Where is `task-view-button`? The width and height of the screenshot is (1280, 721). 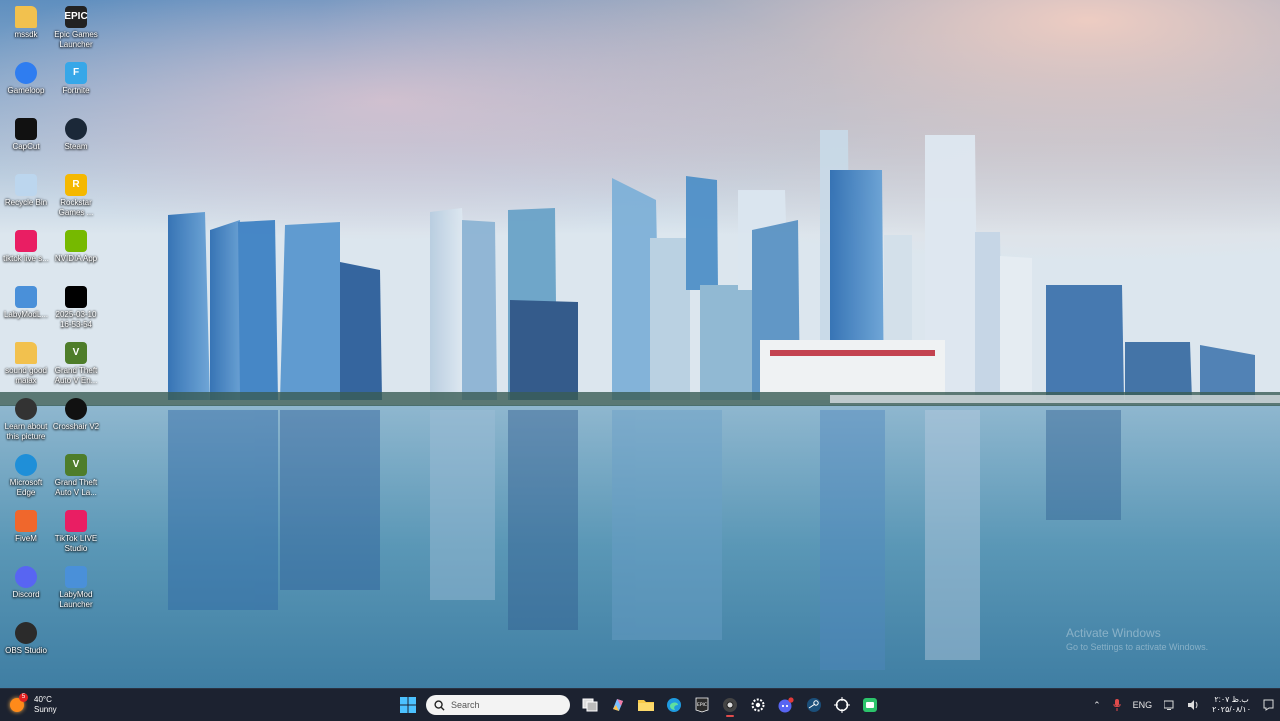 task-view-button is located at coordinates (590, 705).